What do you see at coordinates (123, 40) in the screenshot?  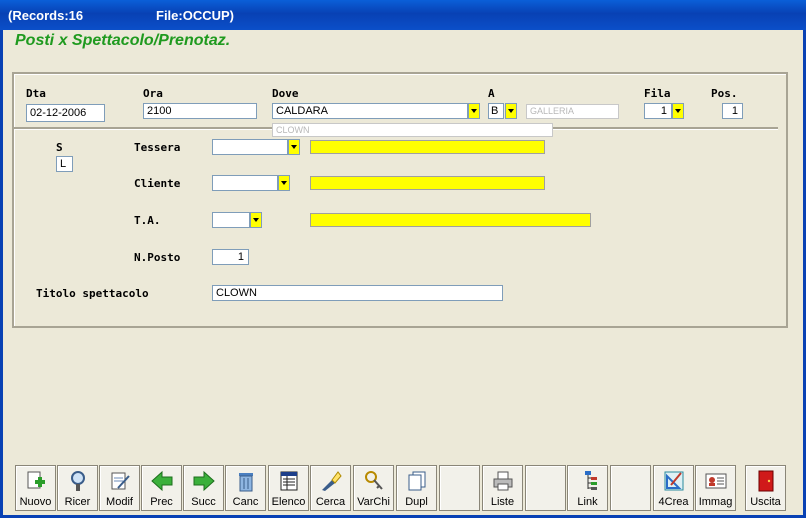 I see `form-title: Posti x Spettacolo/Prenotaz.` at bounding box center [123, 40].